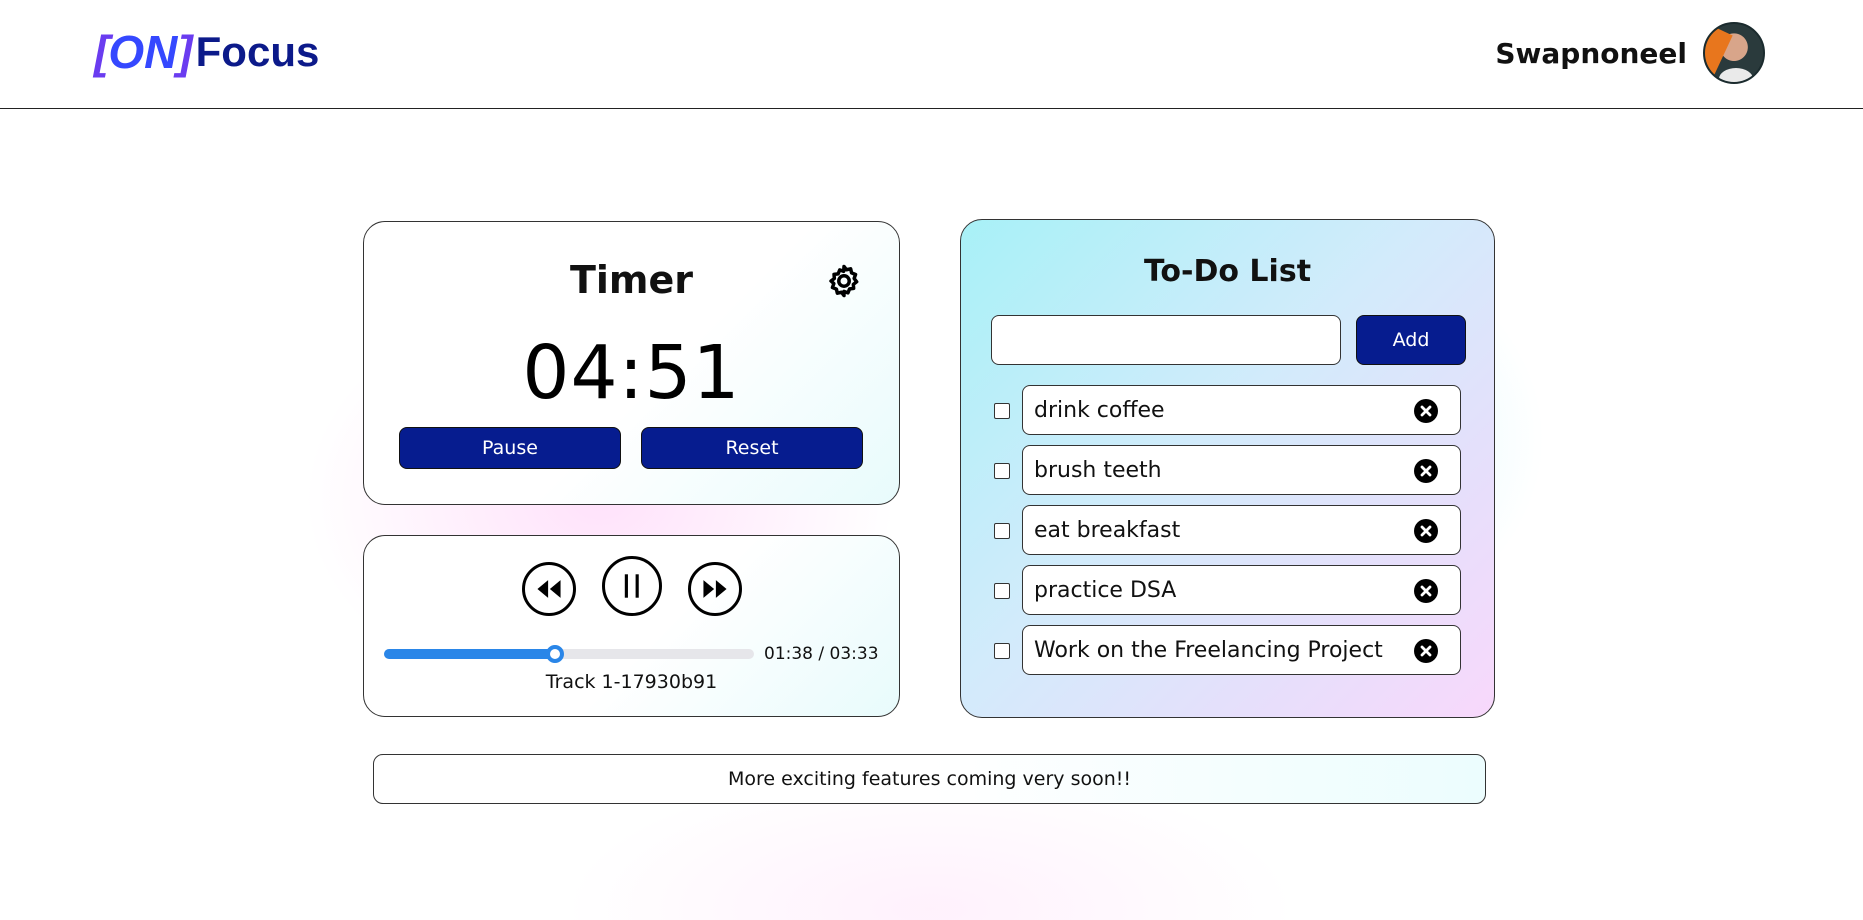 This screenshot has height=920, width=1863. Describe the element at coordinates (569, 654) in the screenshot. I see `progress-bar` at that location.